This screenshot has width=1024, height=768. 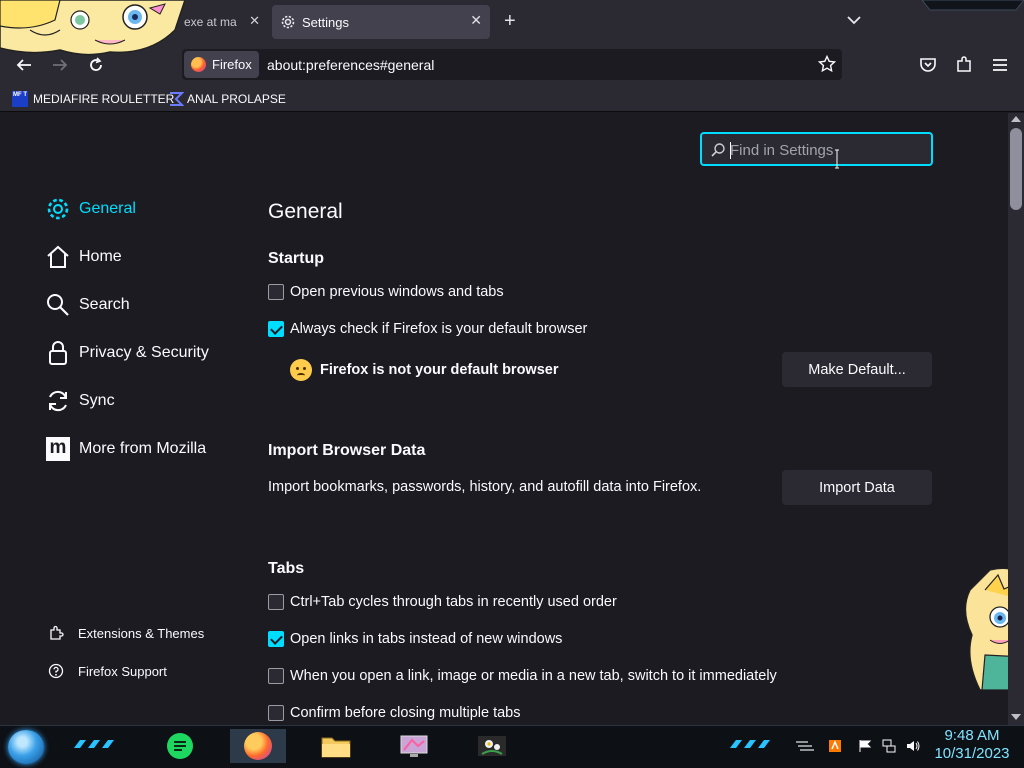 I want to click on category-home: Home, so click(x=83, y=257).